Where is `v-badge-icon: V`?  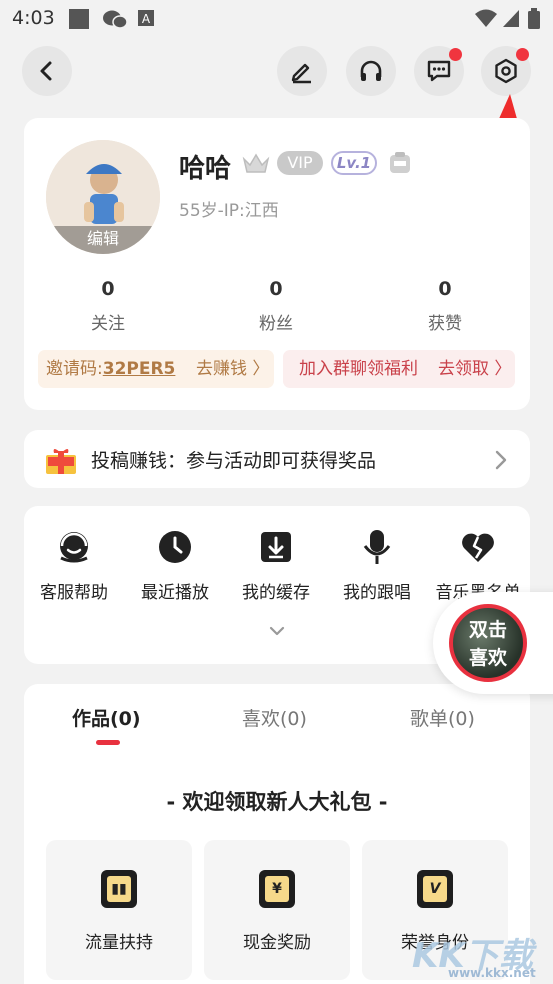 v-badge-icon: V is located at coordinates (435, 889).